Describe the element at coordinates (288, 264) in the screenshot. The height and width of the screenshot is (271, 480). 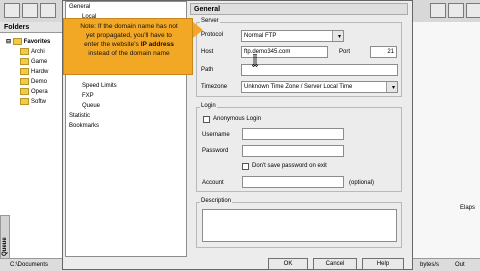
I see `ok-button: OK` at that location.